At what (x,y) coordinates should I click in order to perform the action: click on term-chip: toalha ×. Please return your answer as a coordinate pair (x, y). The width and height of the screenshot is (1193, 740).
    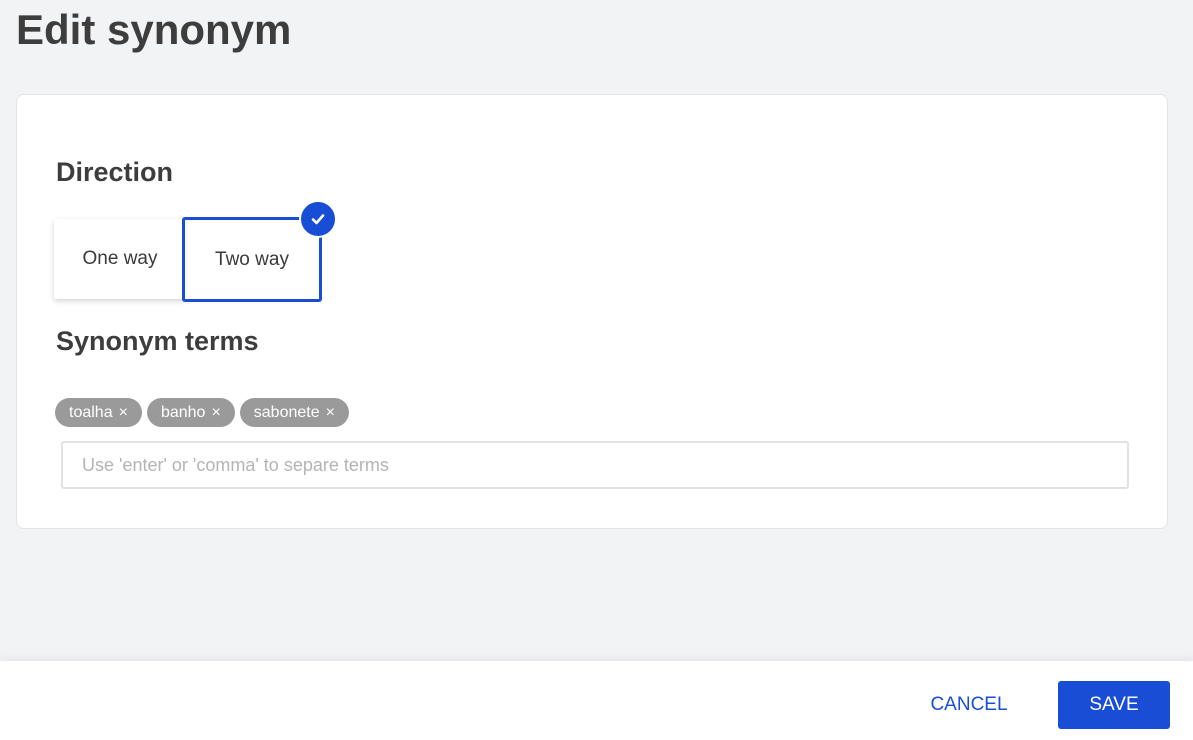
    Looking at the image, I should click on (98, 412).